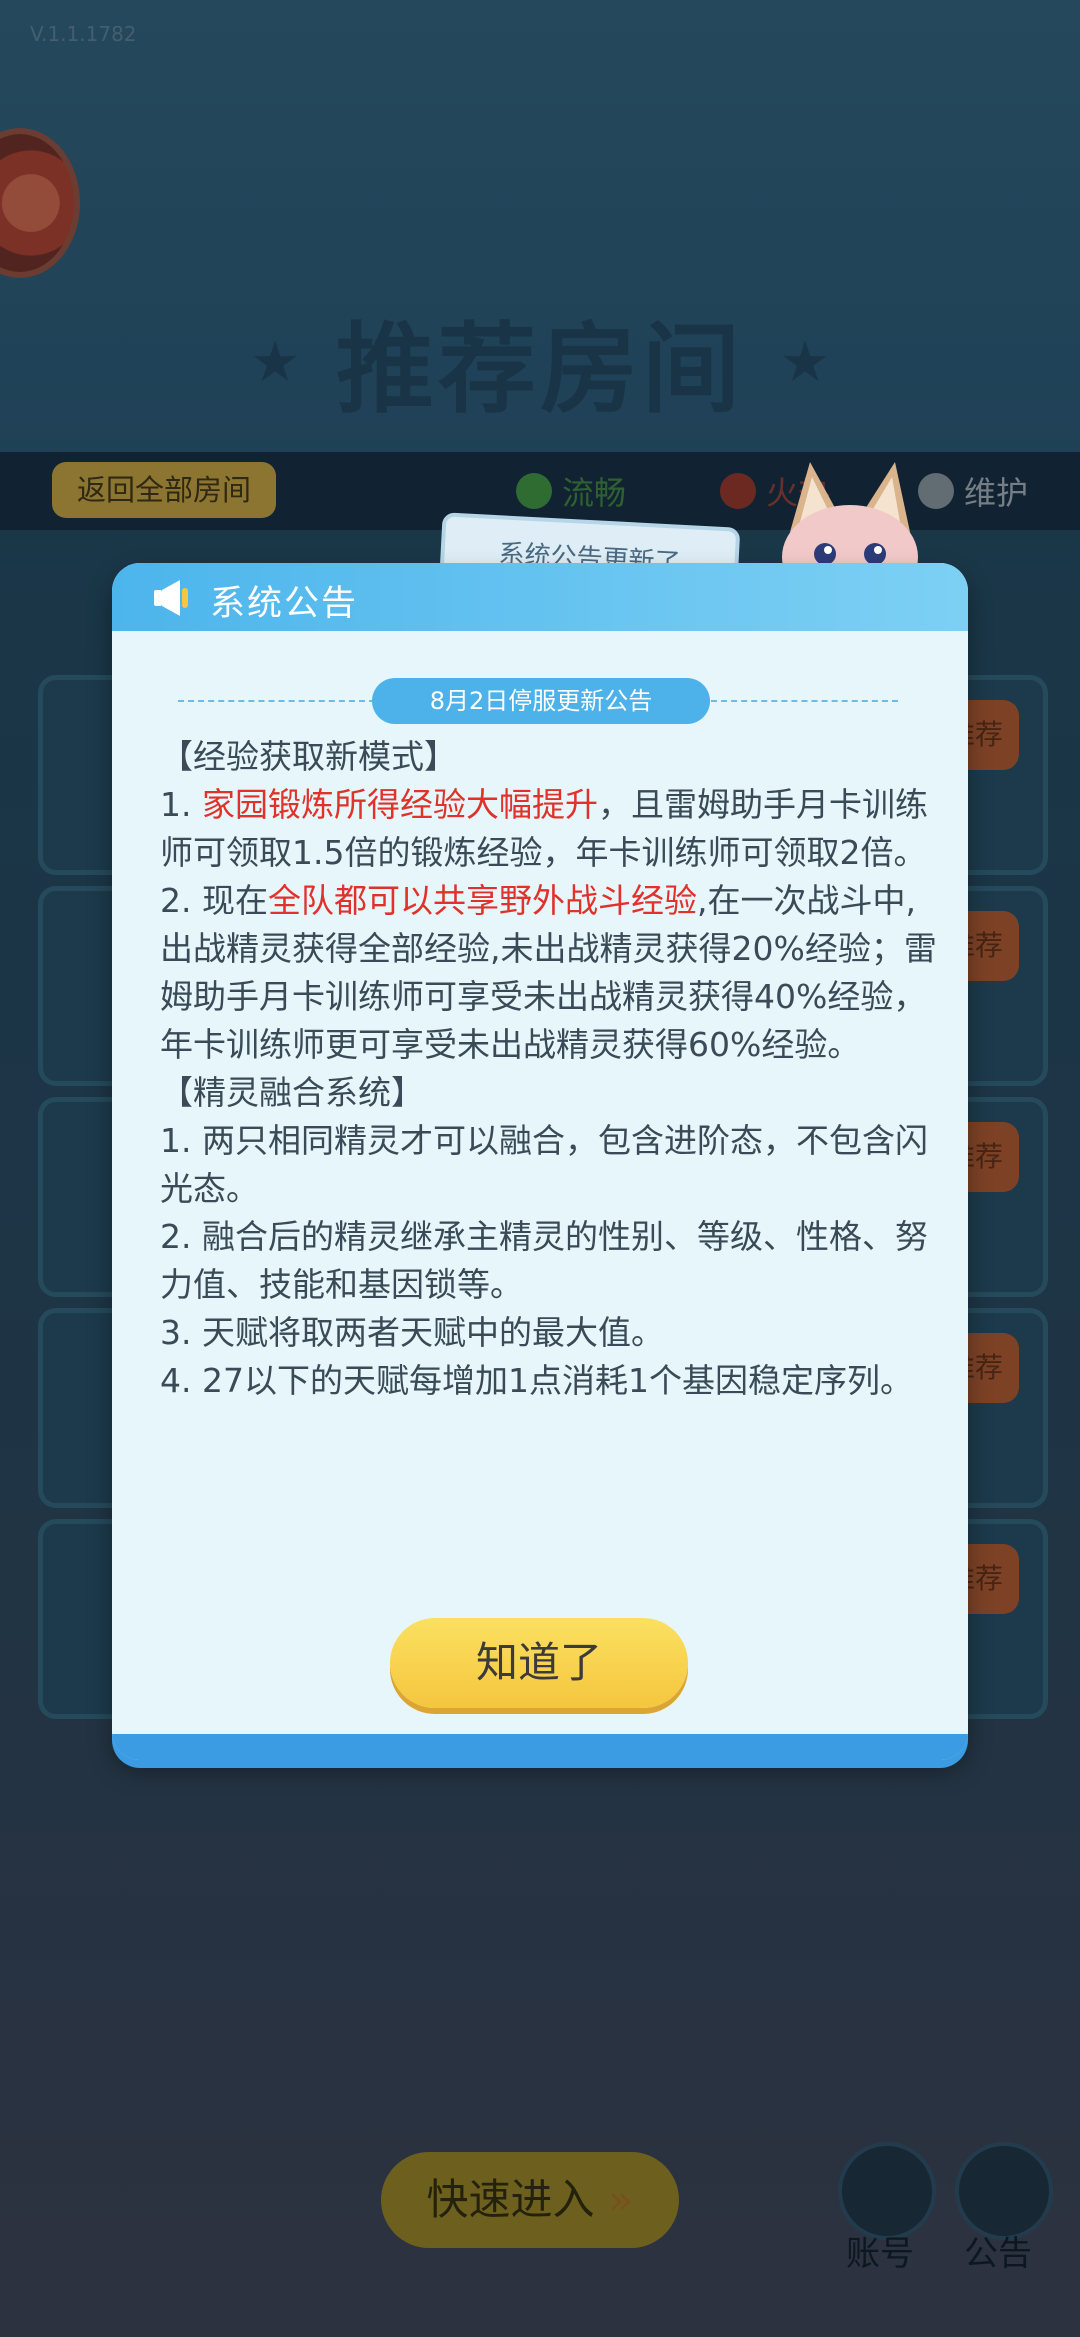 This screenshot has width=1080, height=2337. Describe the element at coordinates (482, 900) in the screenshot. I see `highlight-text: 全队都可以共享野外战斗经验` at that location.